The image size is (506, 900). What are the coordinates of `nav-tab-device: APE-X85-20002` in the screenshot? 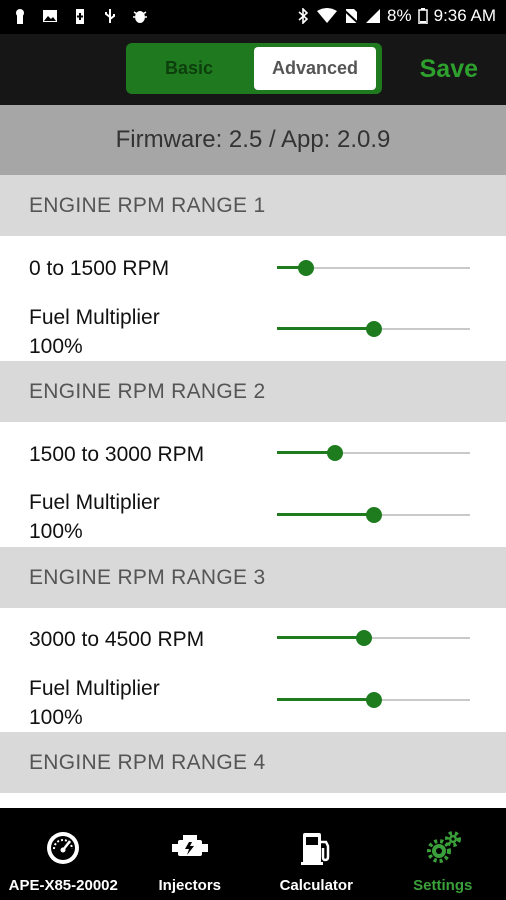 It's located at (63, 854).